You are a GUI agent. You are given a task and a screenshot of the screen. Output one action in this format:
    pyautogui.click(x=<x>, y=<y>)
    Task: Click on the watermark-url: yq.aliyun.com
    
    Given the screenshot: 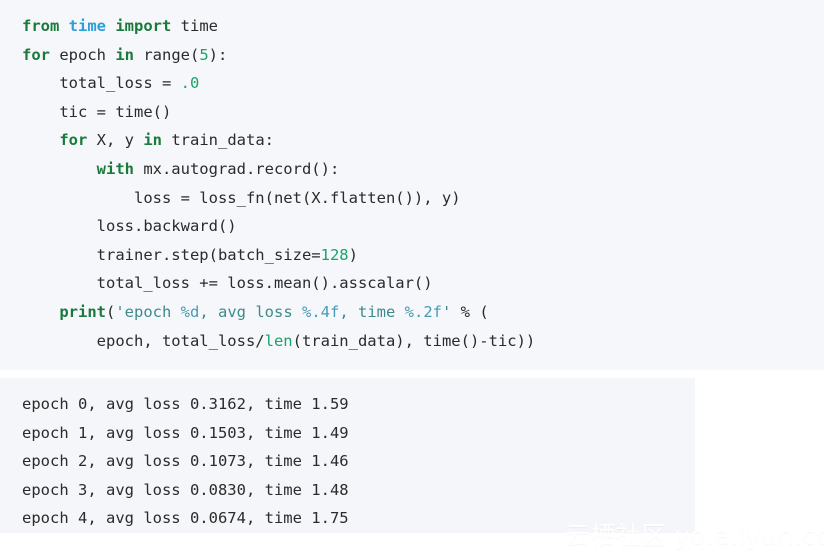 What is the action you would take?
    pyautogui.click(x=749, y=535)
    